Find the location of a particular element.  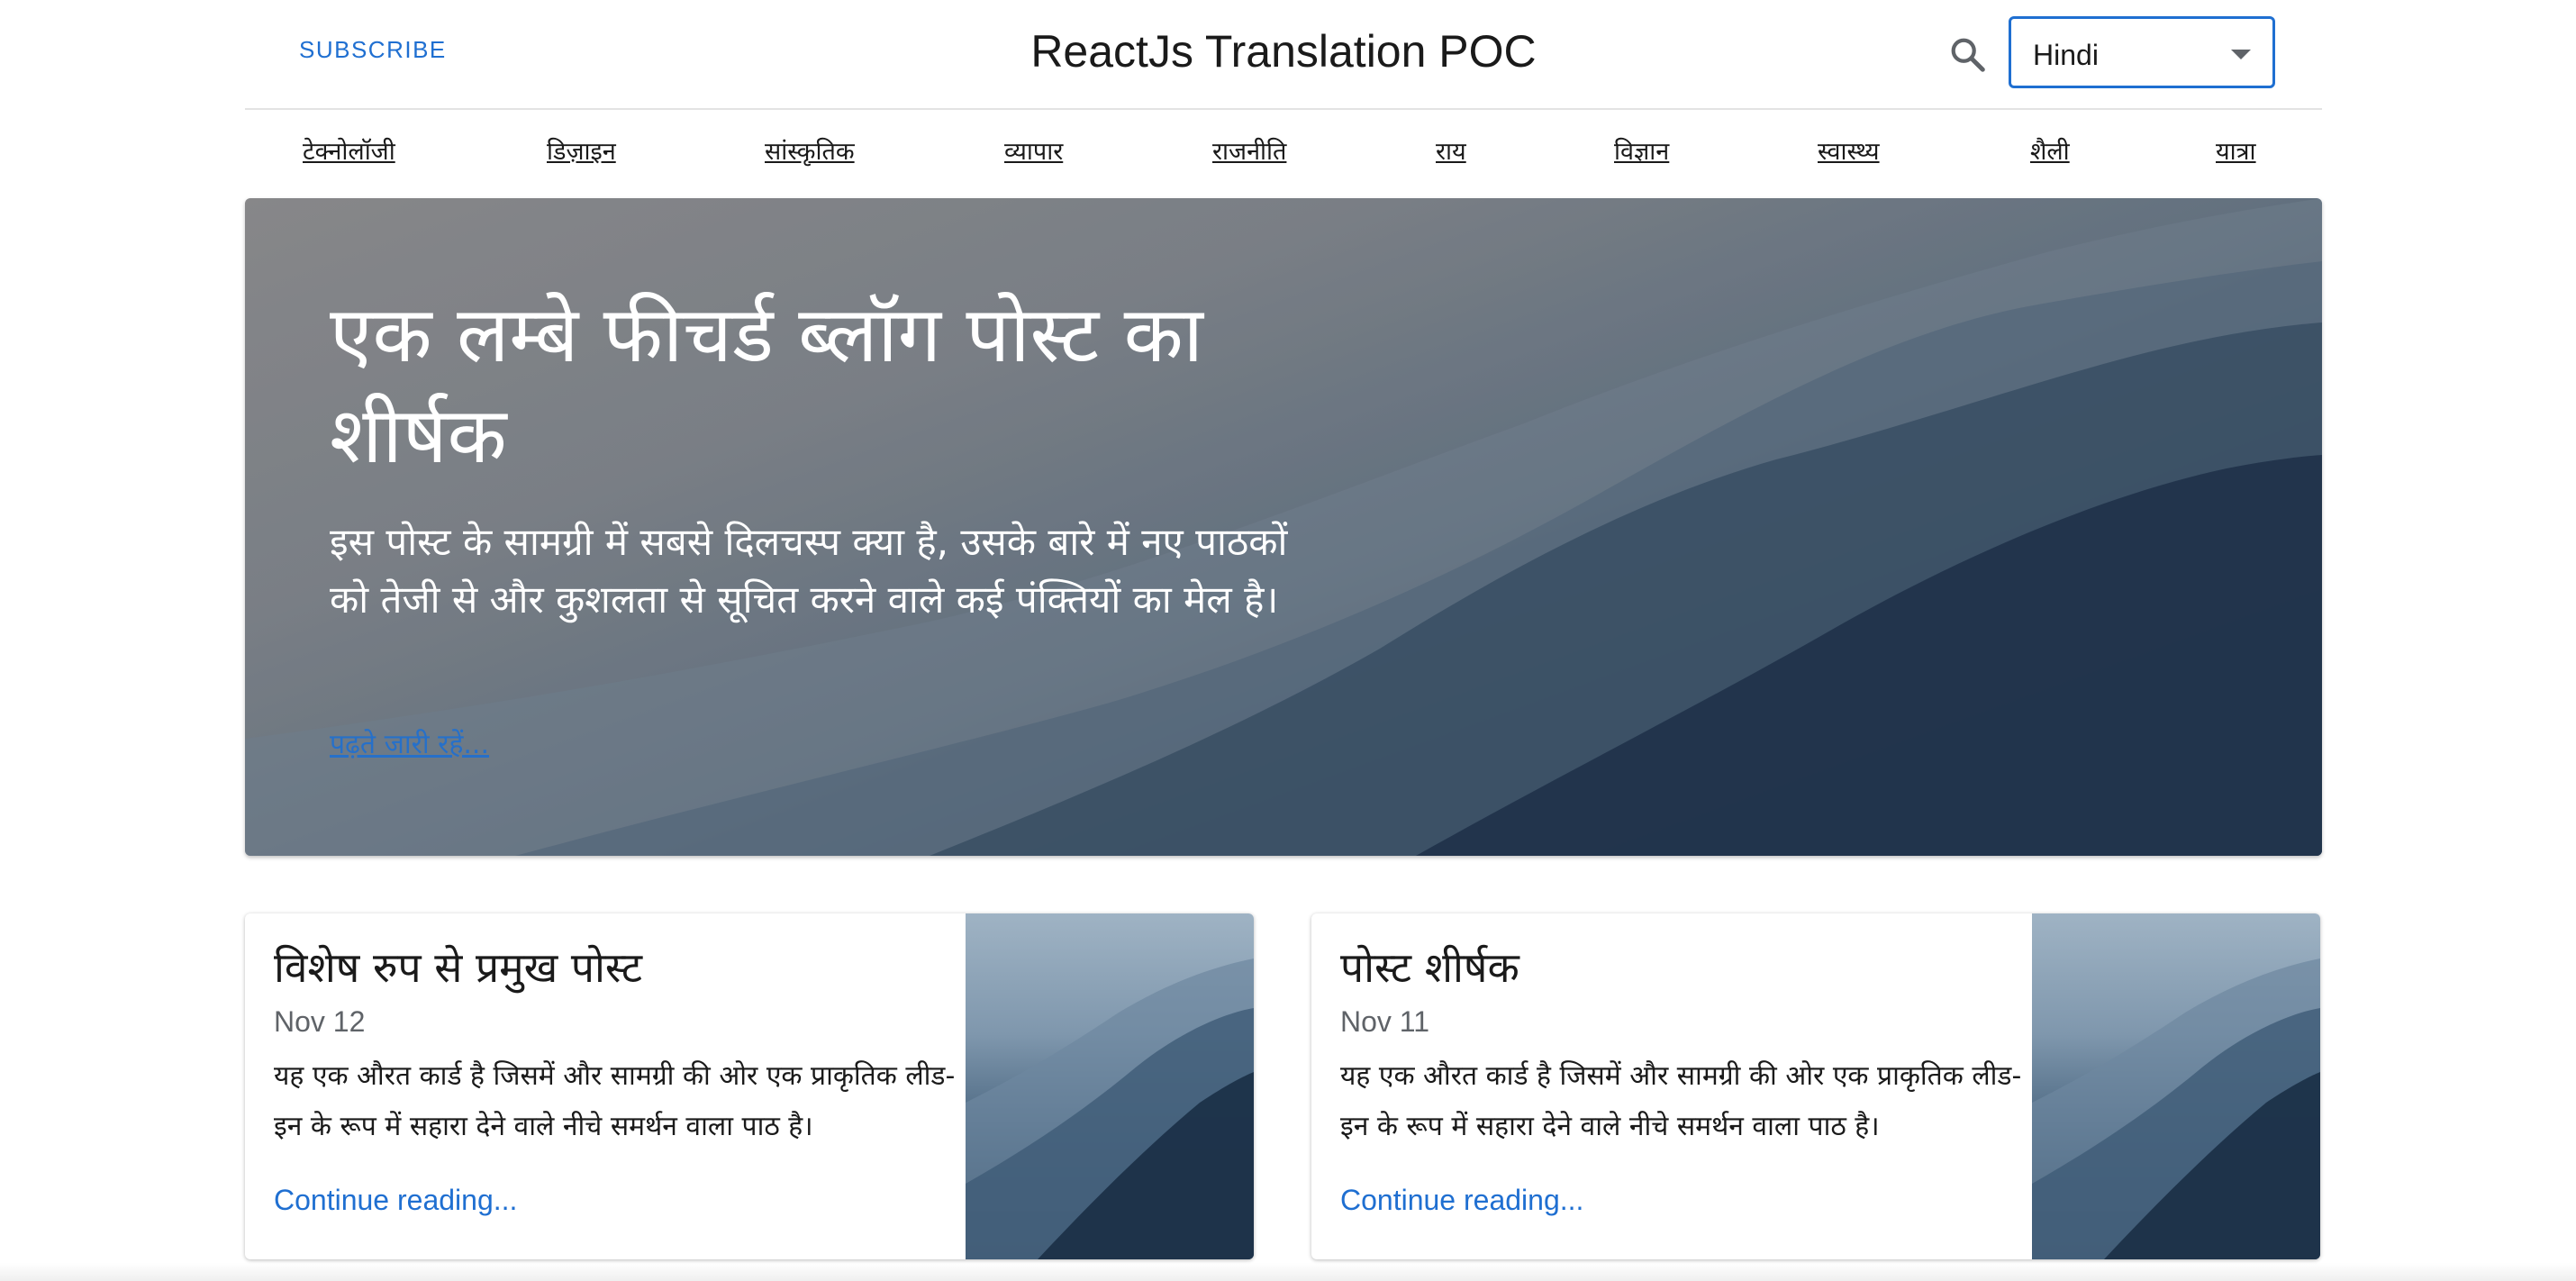

nav-item-culture: सांस्कृतिक is located at coordinates (810, 150).